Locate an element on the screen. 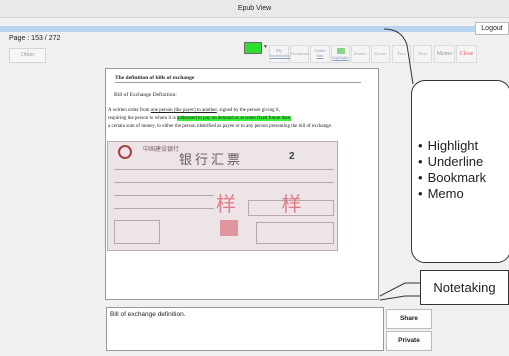 Image resolution: width=509 pixels, height=356 pixels. bookmark-button: bookmark is located at coordinates (299, 54).